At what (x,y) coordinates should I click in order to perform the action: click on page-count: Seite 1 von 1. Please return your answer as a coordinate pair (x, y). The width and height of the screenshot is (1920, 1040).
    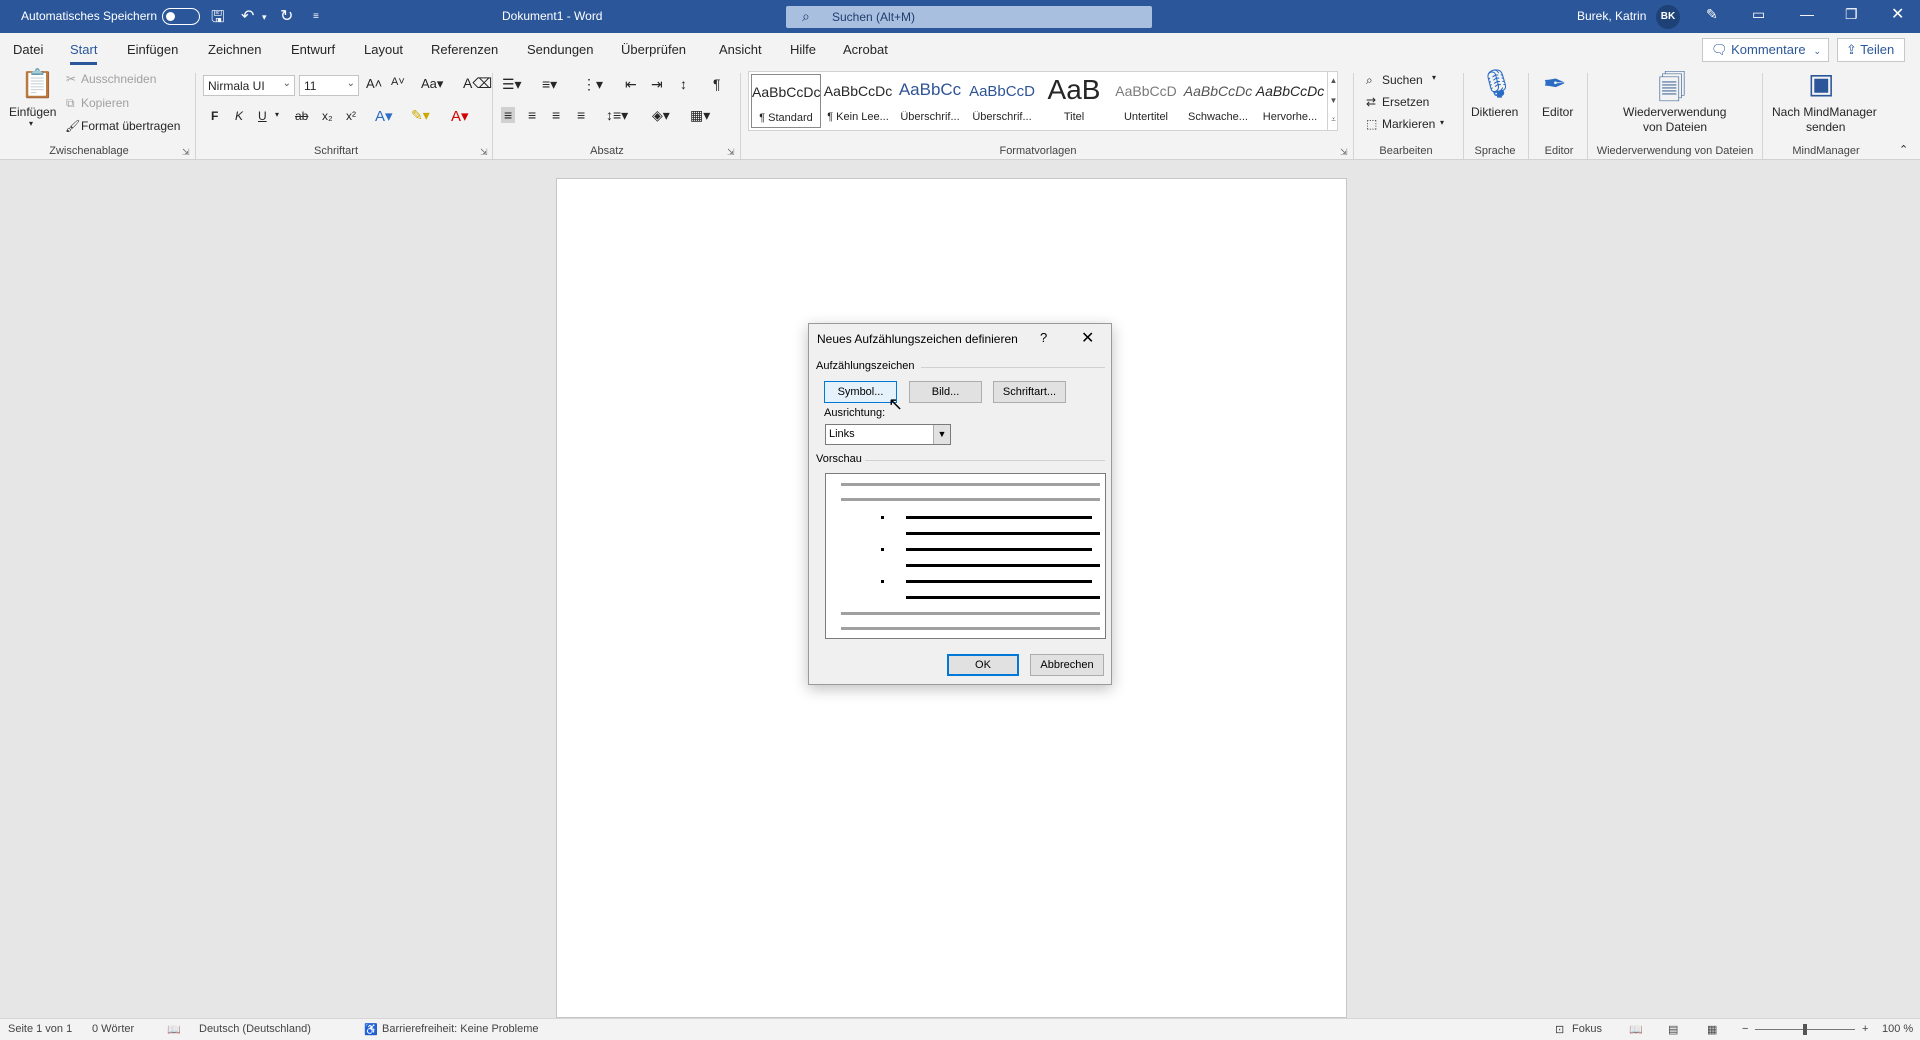
    Looking at the image, I should click on (40, 1029).